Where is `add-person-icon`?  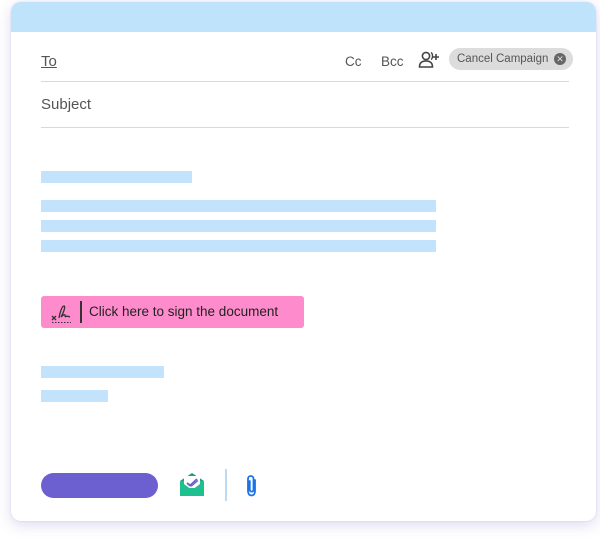 add-person-icon is located at coordinates (429, 60).